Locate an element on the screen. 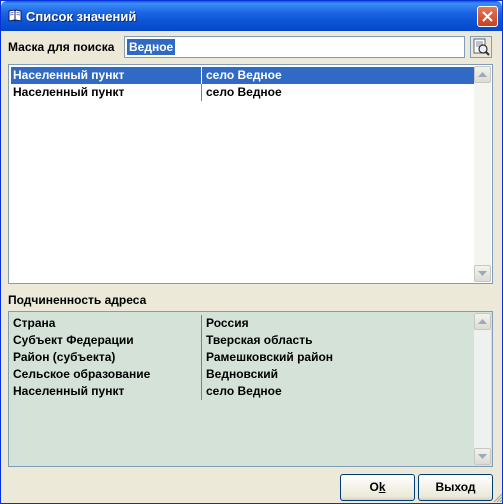 The image size is (503, 504). close-icon is located at coordinates (487, 16).